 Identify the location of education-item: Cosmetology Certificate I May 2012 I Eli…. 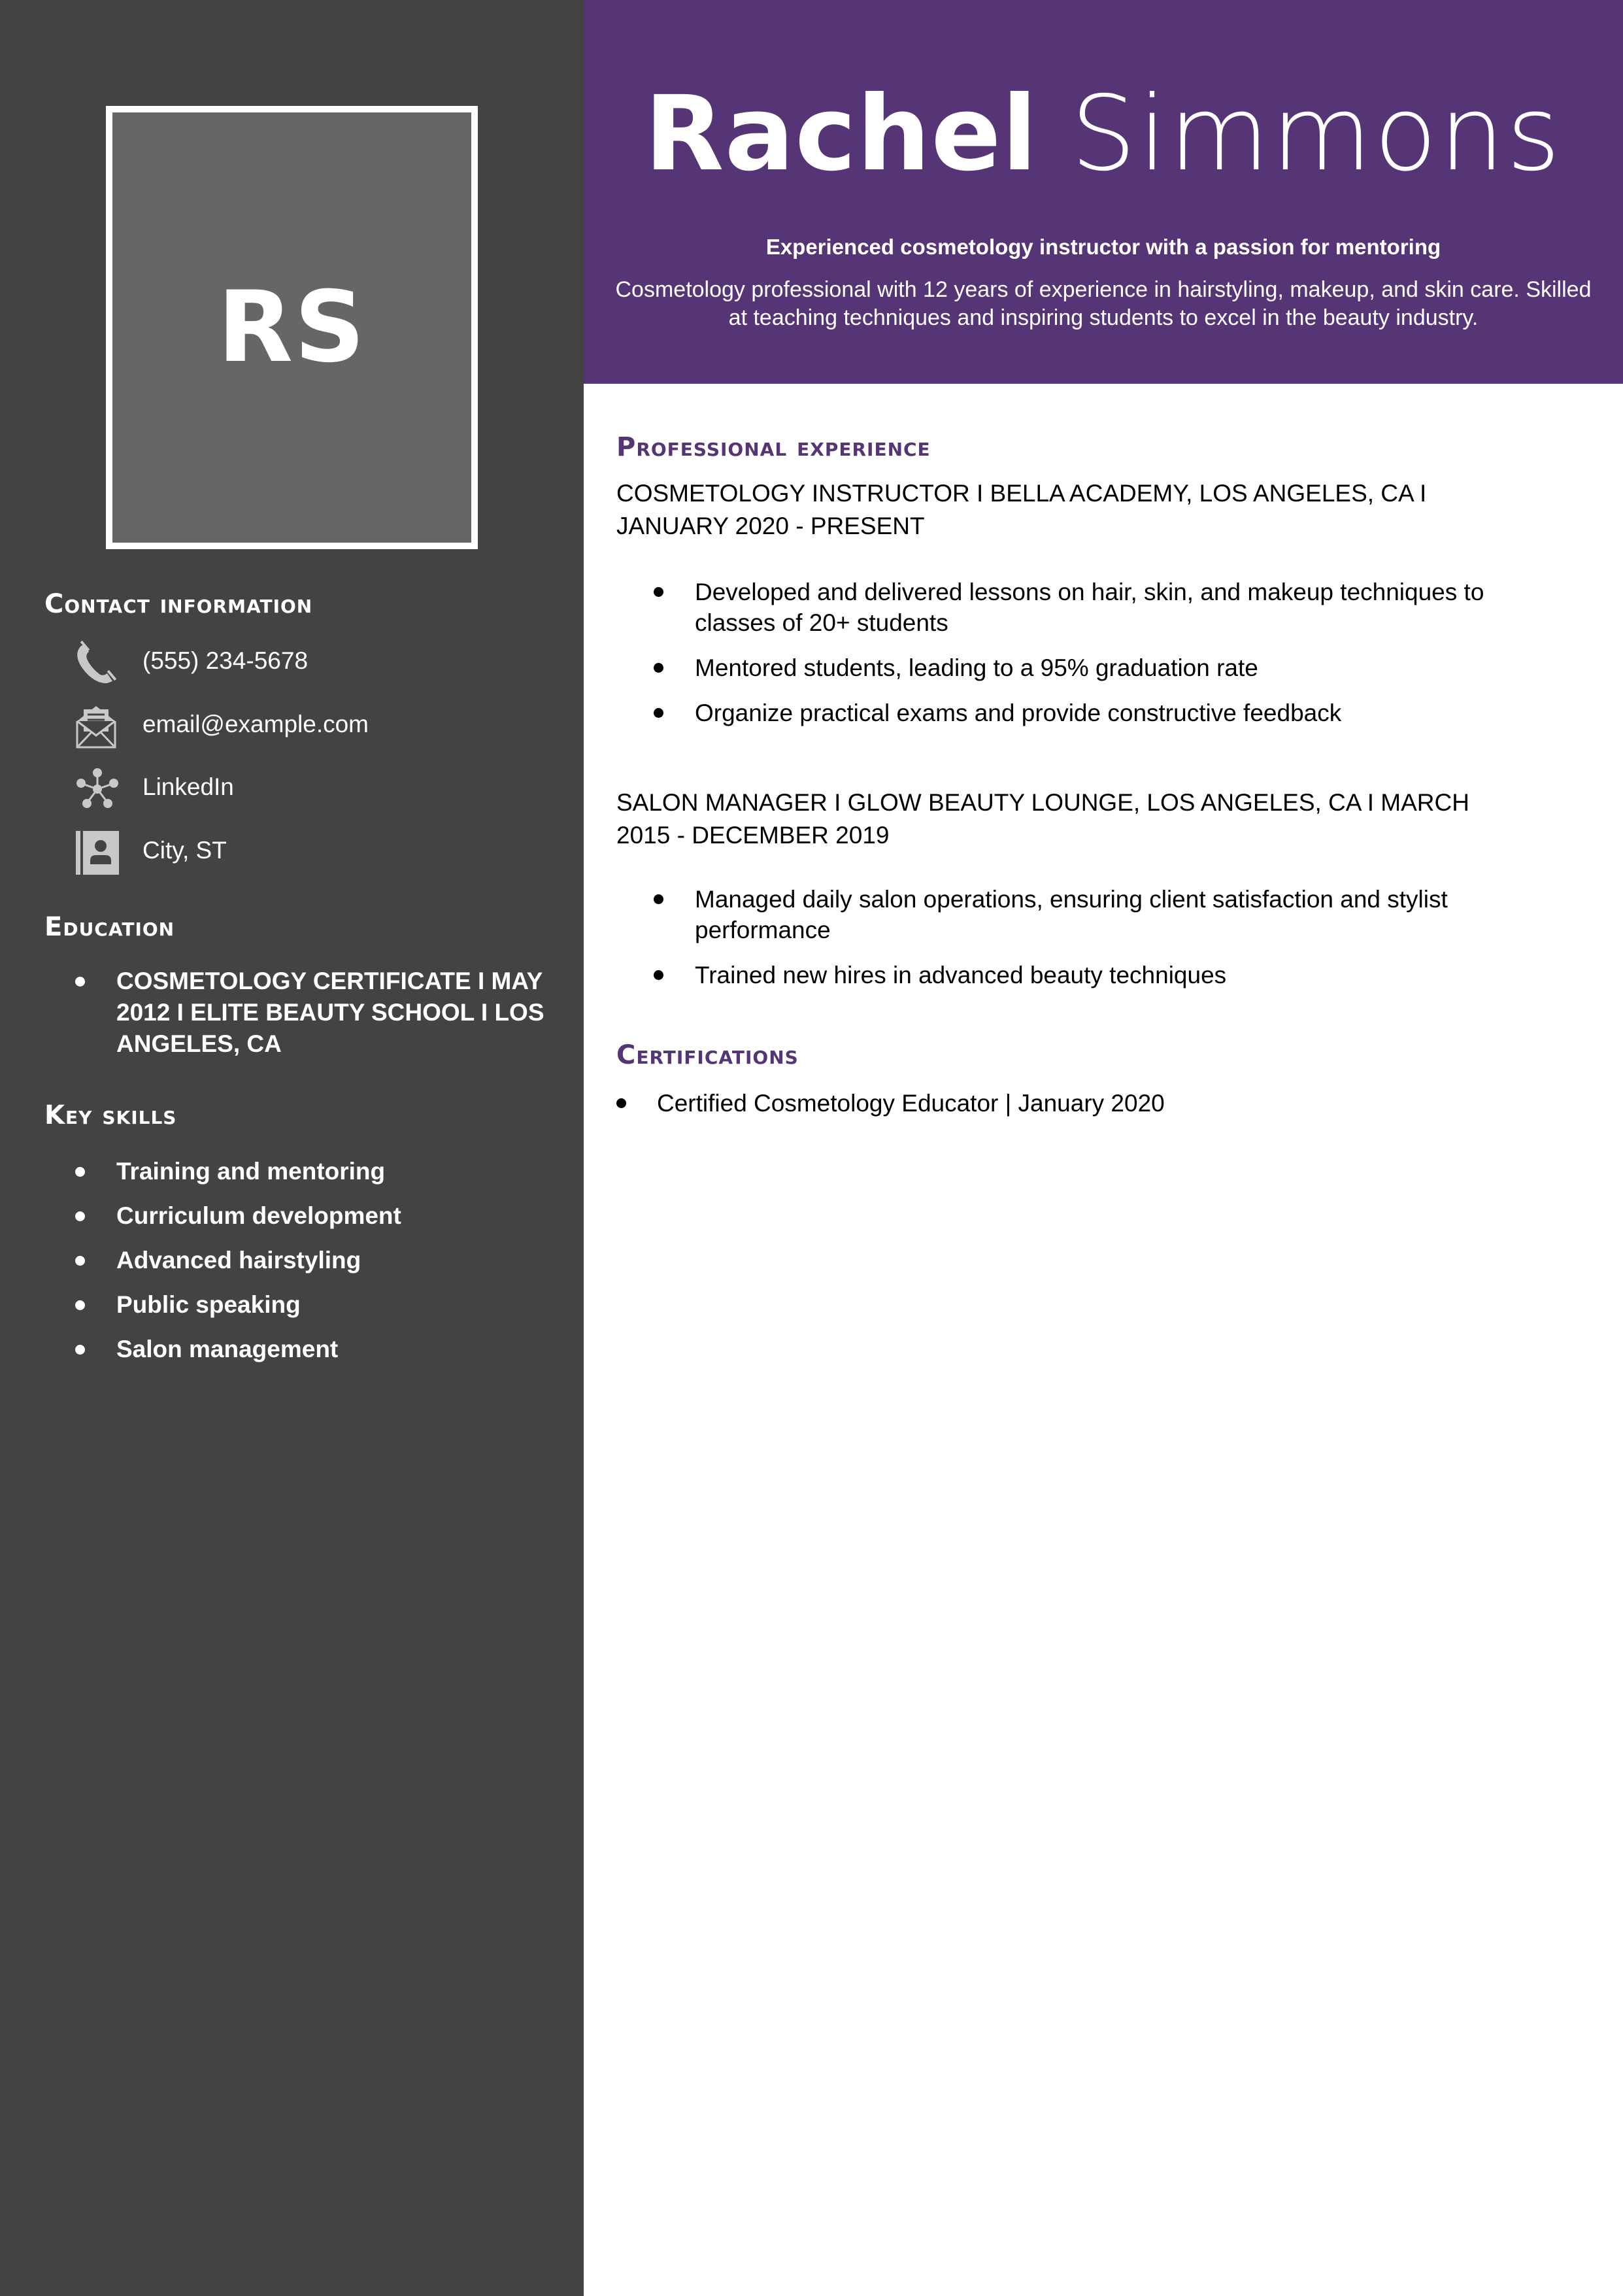
(277, 1013).